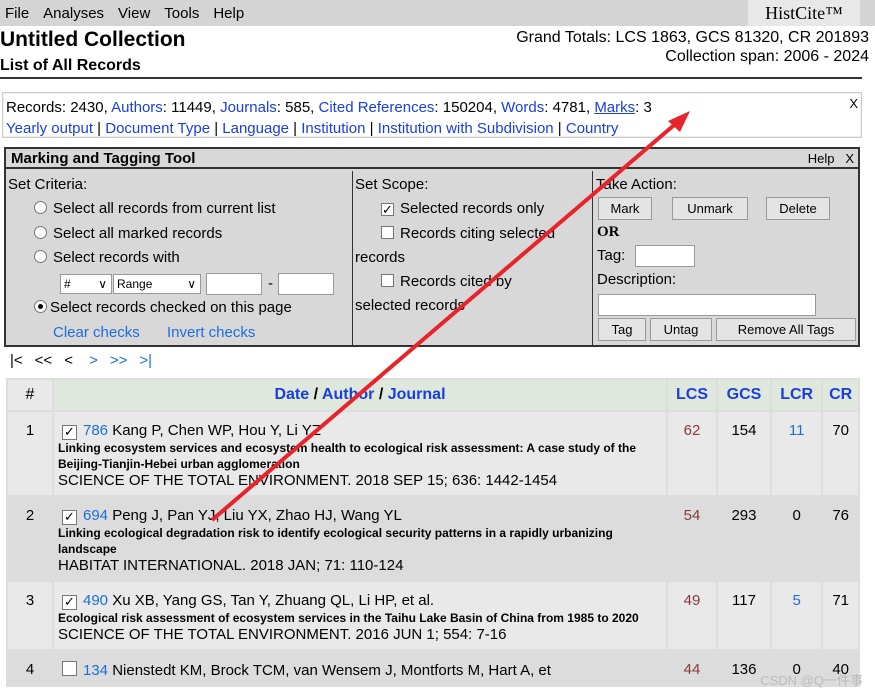 The width and height of the screenshot is (875, 696). I want to click on lcr-value: 0, so click(796, 538).